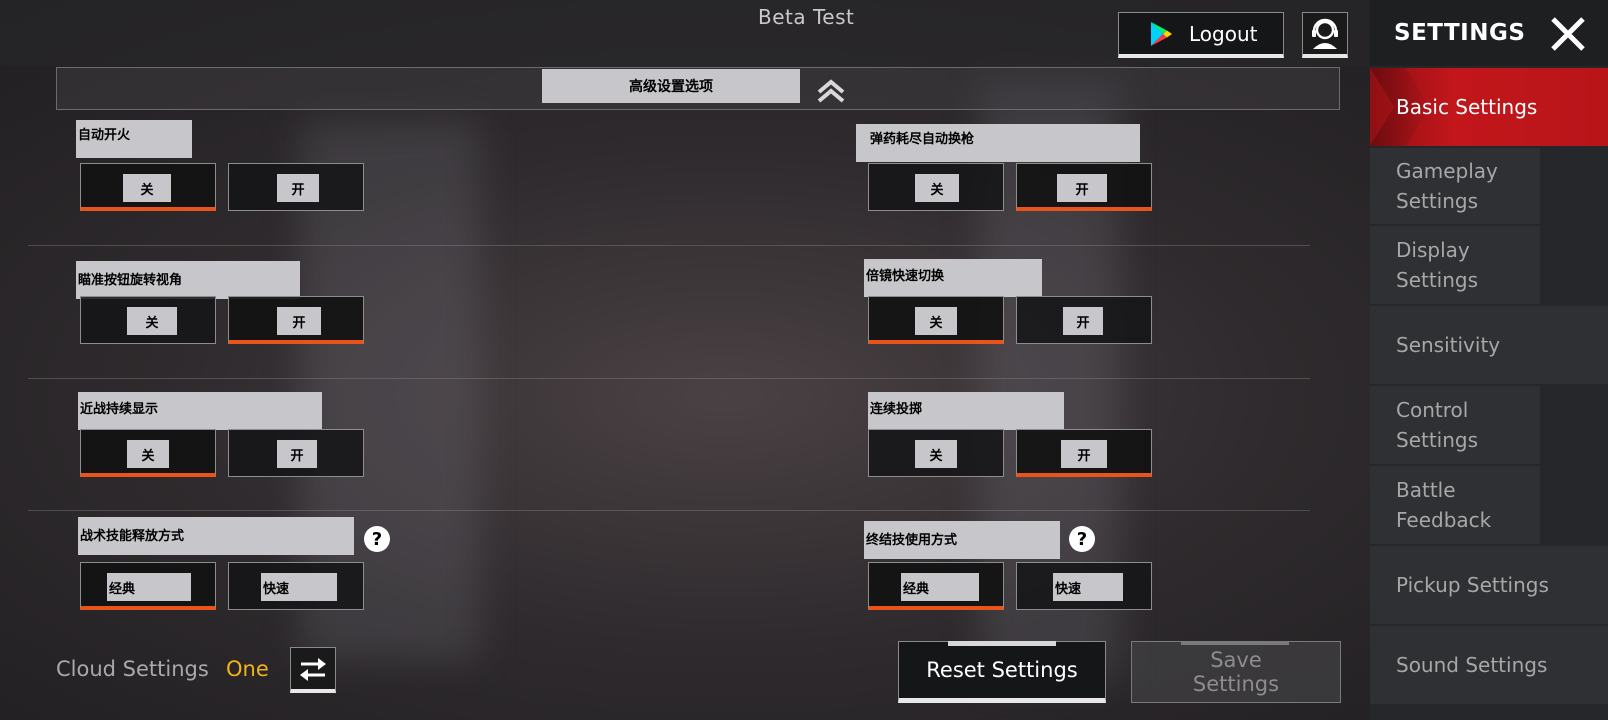 Image resolution: width=1608 pixels, height=720 pixels. What do you see at coordinates (1448, 345) in the screenshot?
I see `sidebar-item-label: Sensitivity` at bounding box center [1448, 345].